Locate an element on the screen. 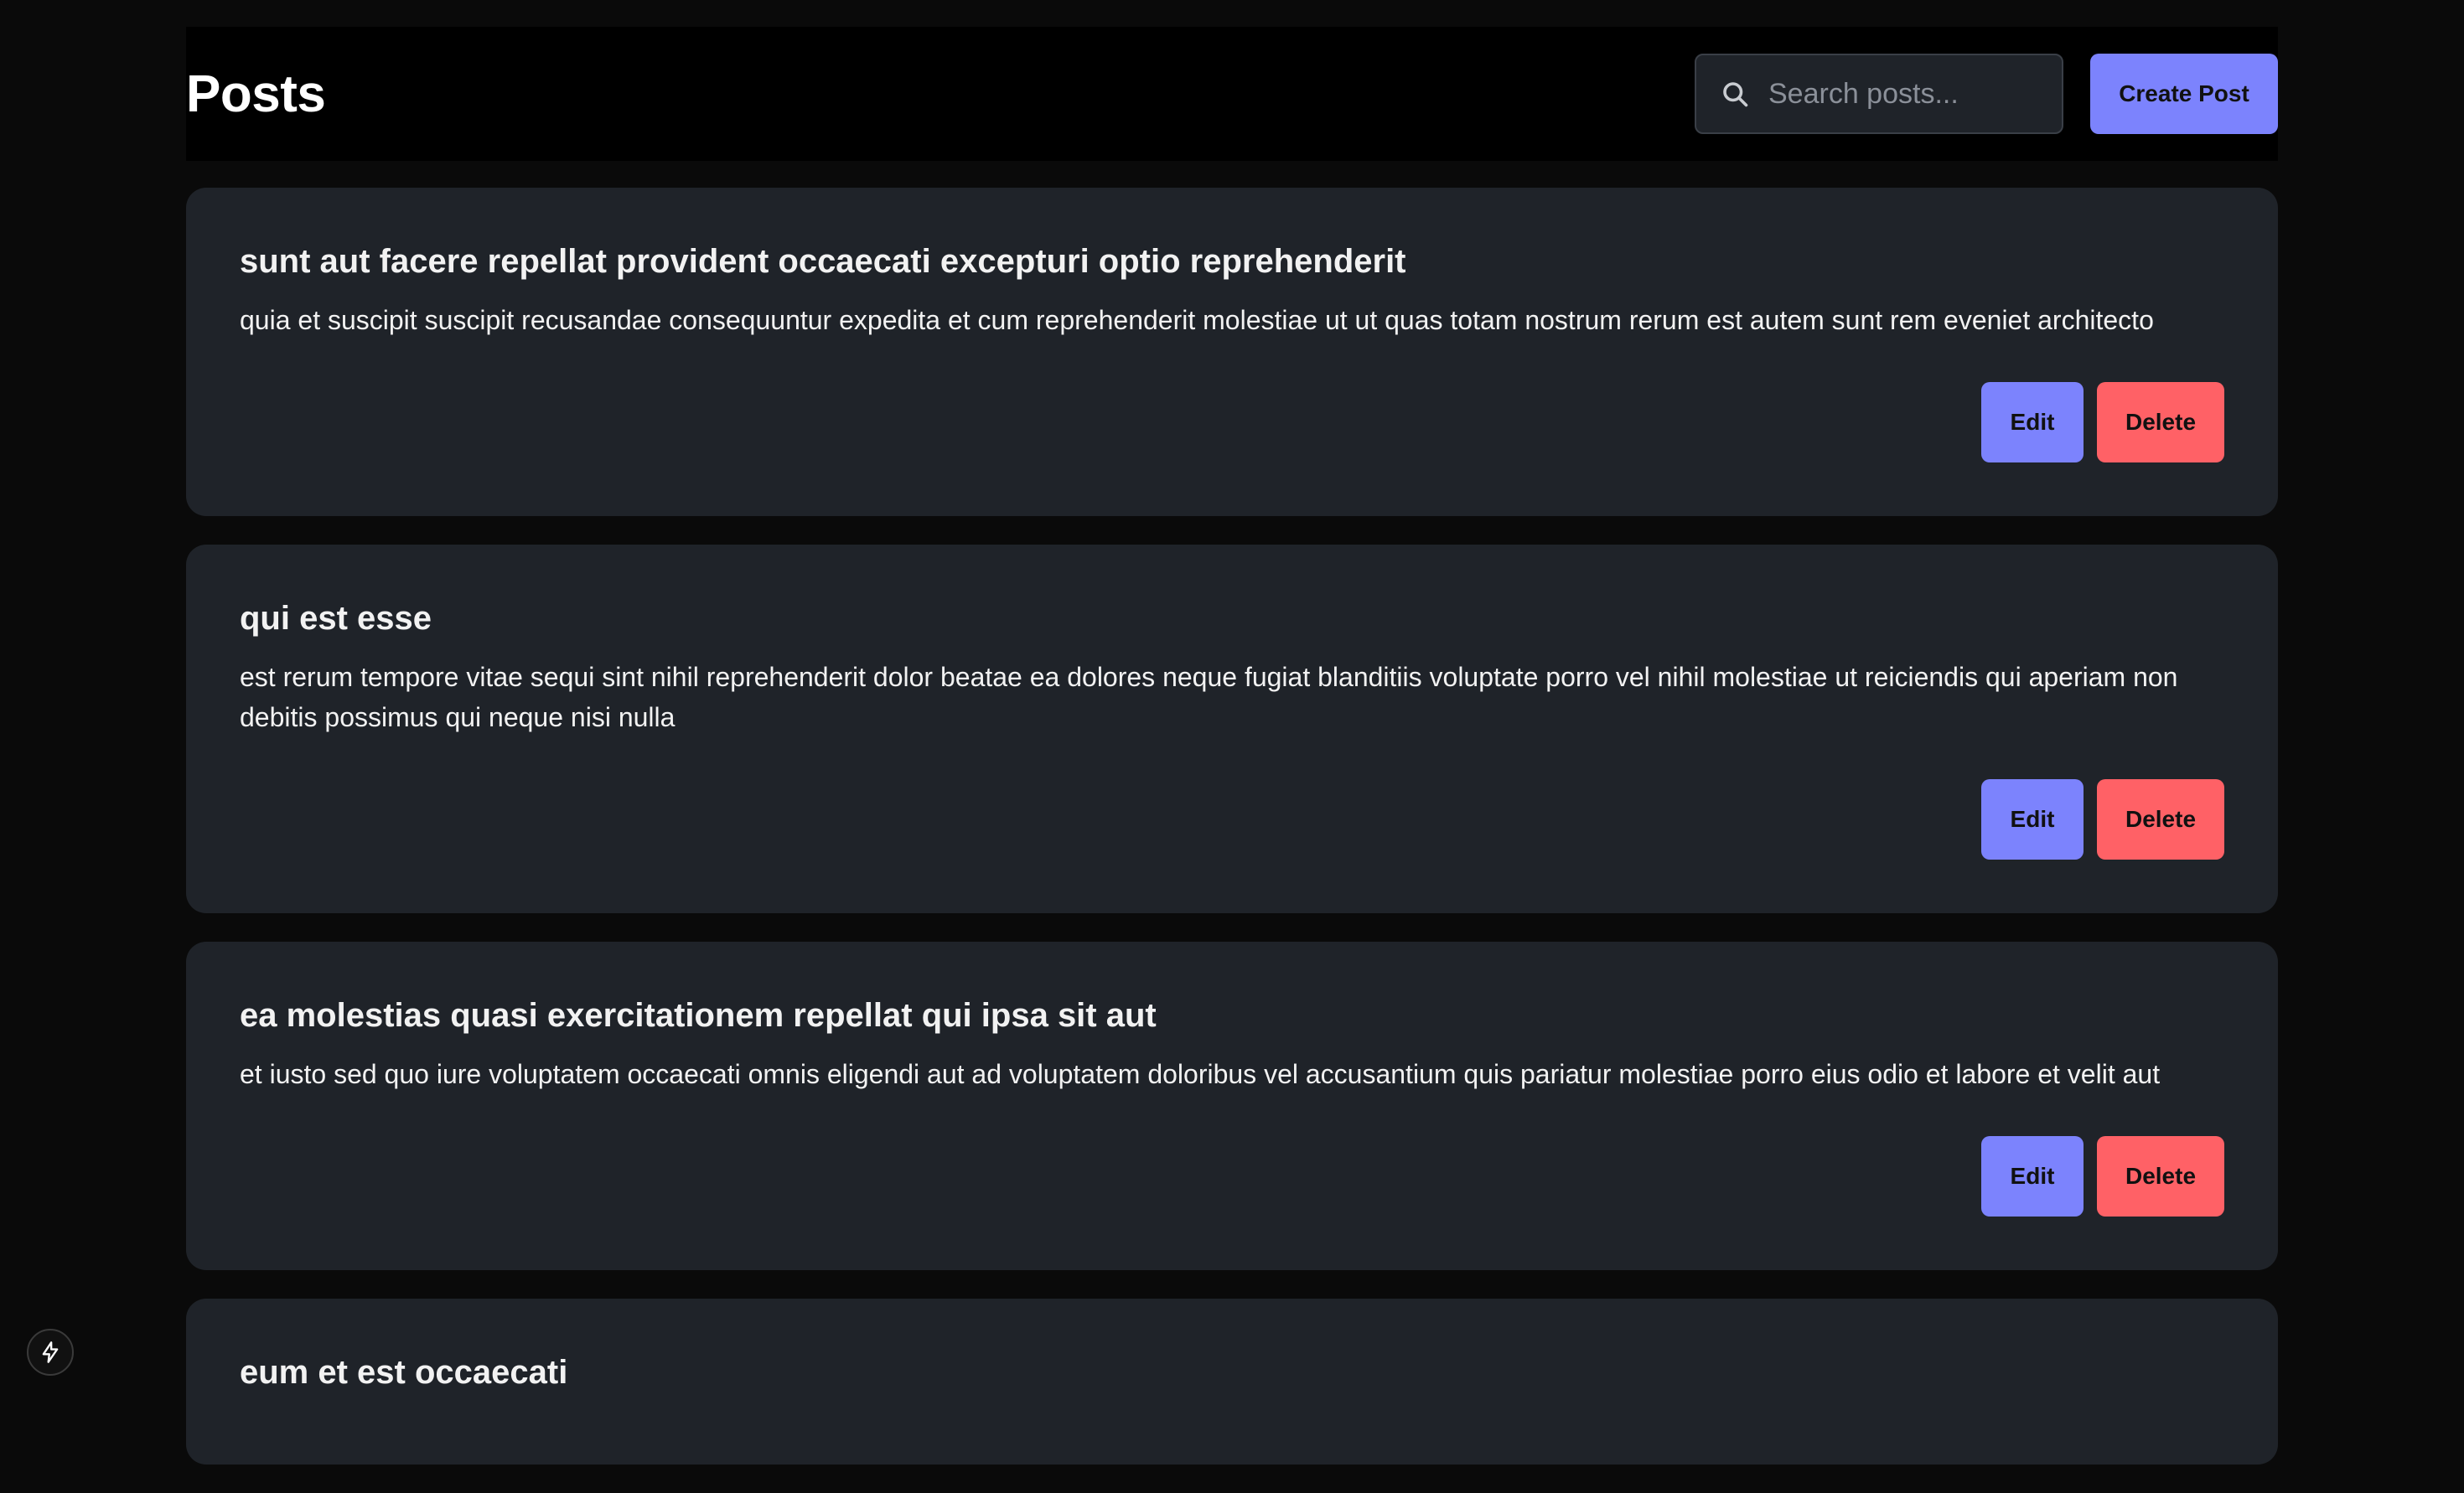  page-title: Posts is located at coordinates (256, 94).